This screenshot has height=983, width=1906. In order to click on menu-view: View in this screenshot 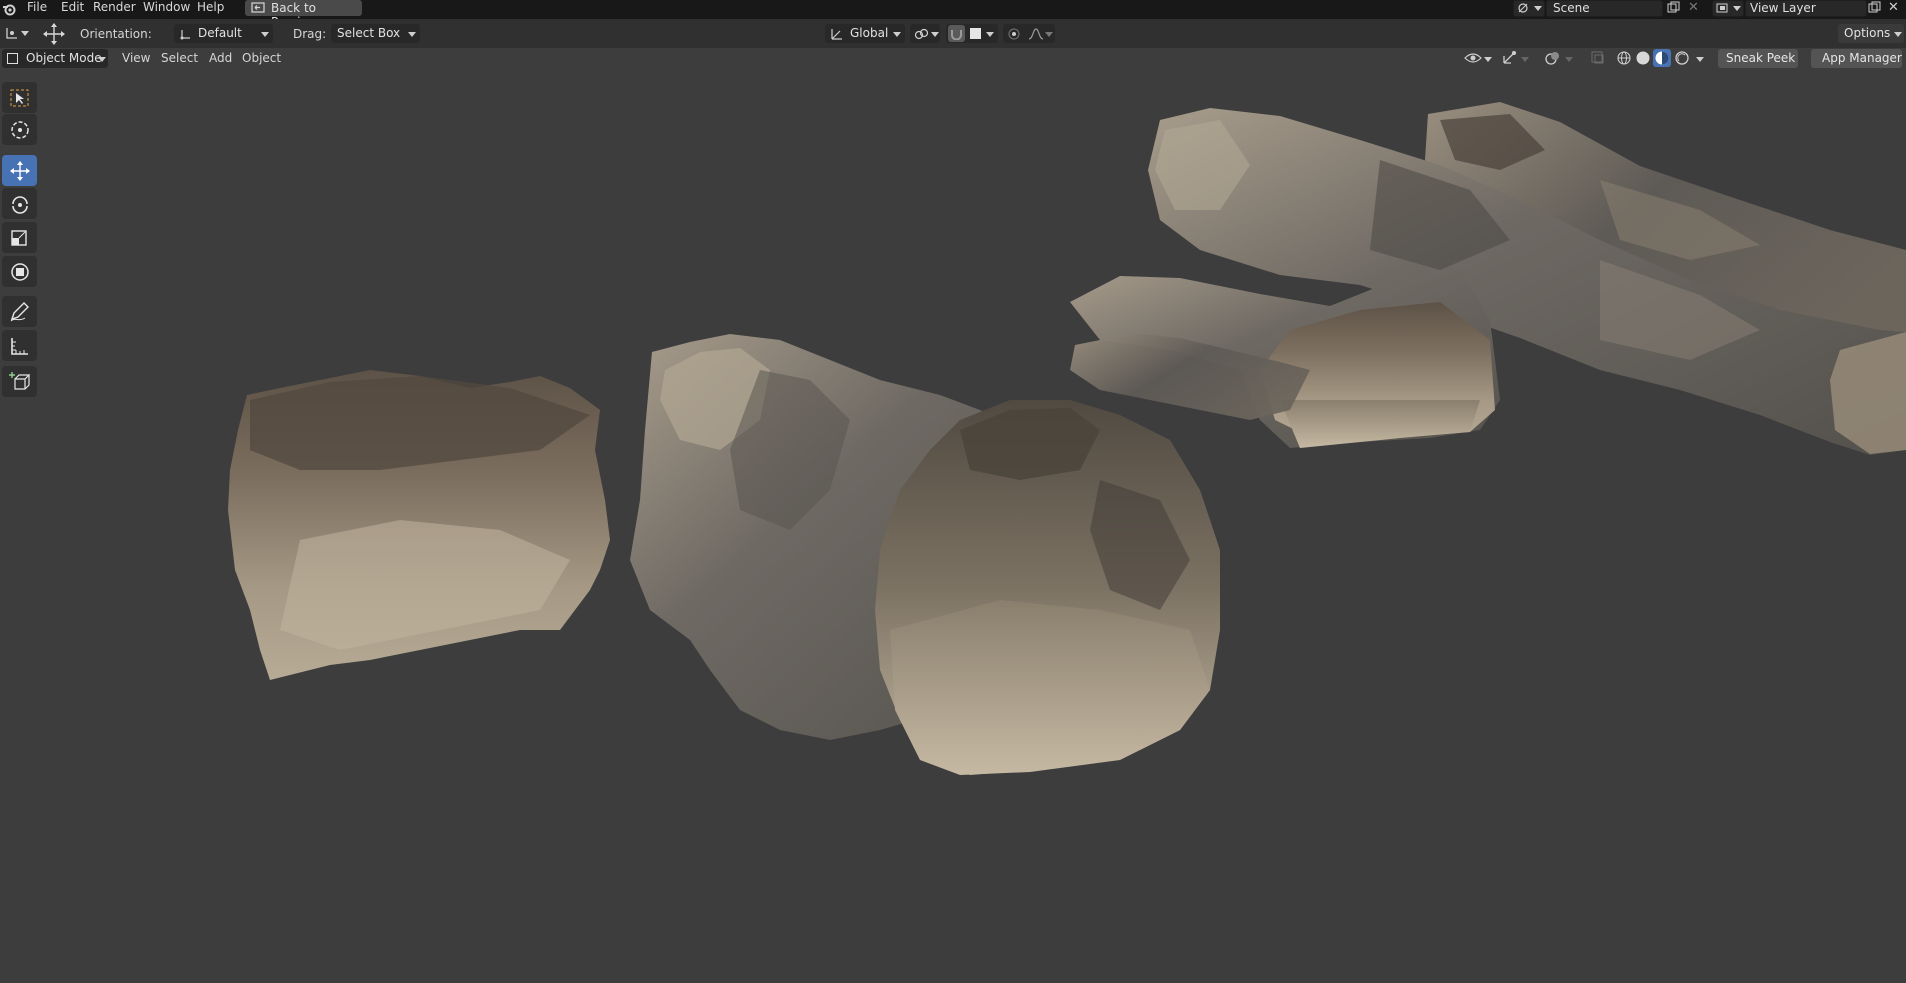, I will do `click(136, 58)`.